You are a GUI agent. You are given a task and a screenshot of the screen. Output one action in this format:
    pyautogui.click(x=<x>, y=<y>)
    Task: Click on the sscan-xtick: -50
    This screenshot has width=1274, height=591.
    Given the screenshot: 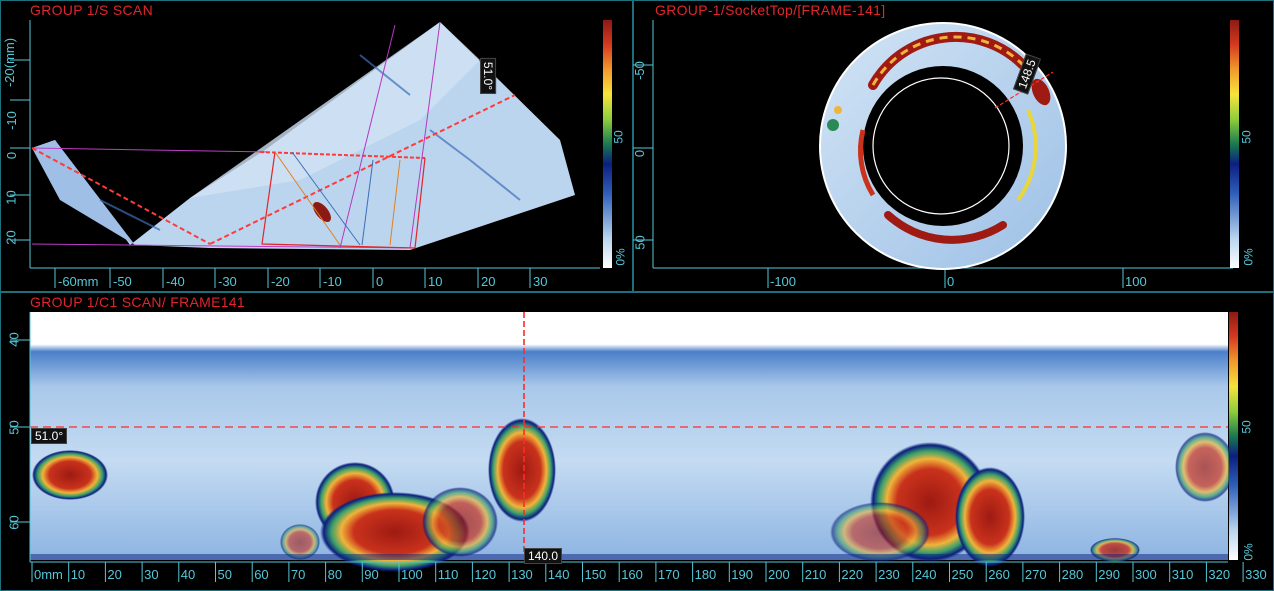 What is the action you would take?
    pyautogui.click(x=122, y=281)
    